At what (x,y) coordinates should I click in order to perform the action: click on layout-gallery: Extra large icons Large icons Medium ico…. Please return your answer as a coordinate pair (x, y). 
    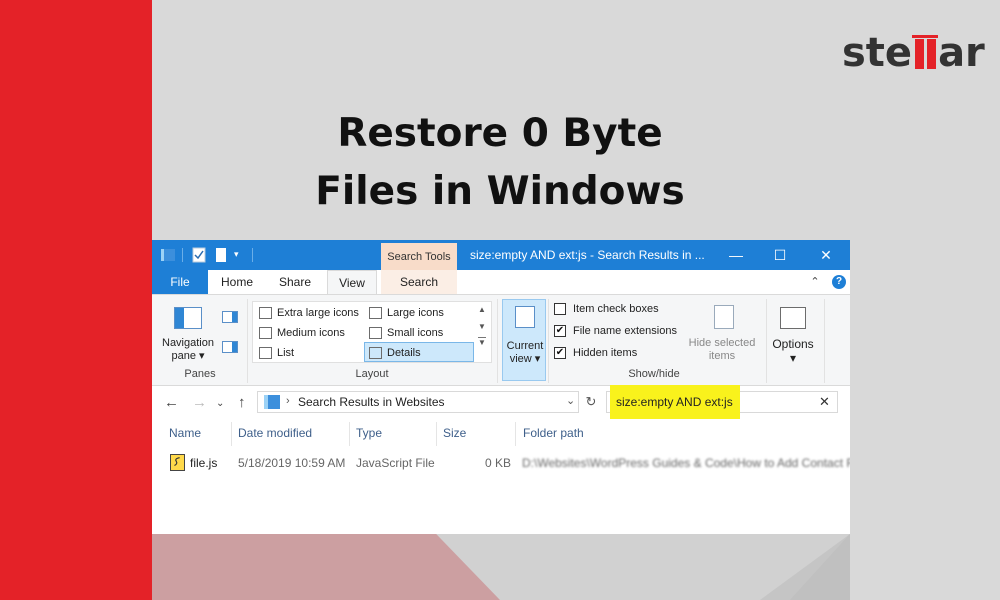
    Looking at the image, I should click on (372, 332).